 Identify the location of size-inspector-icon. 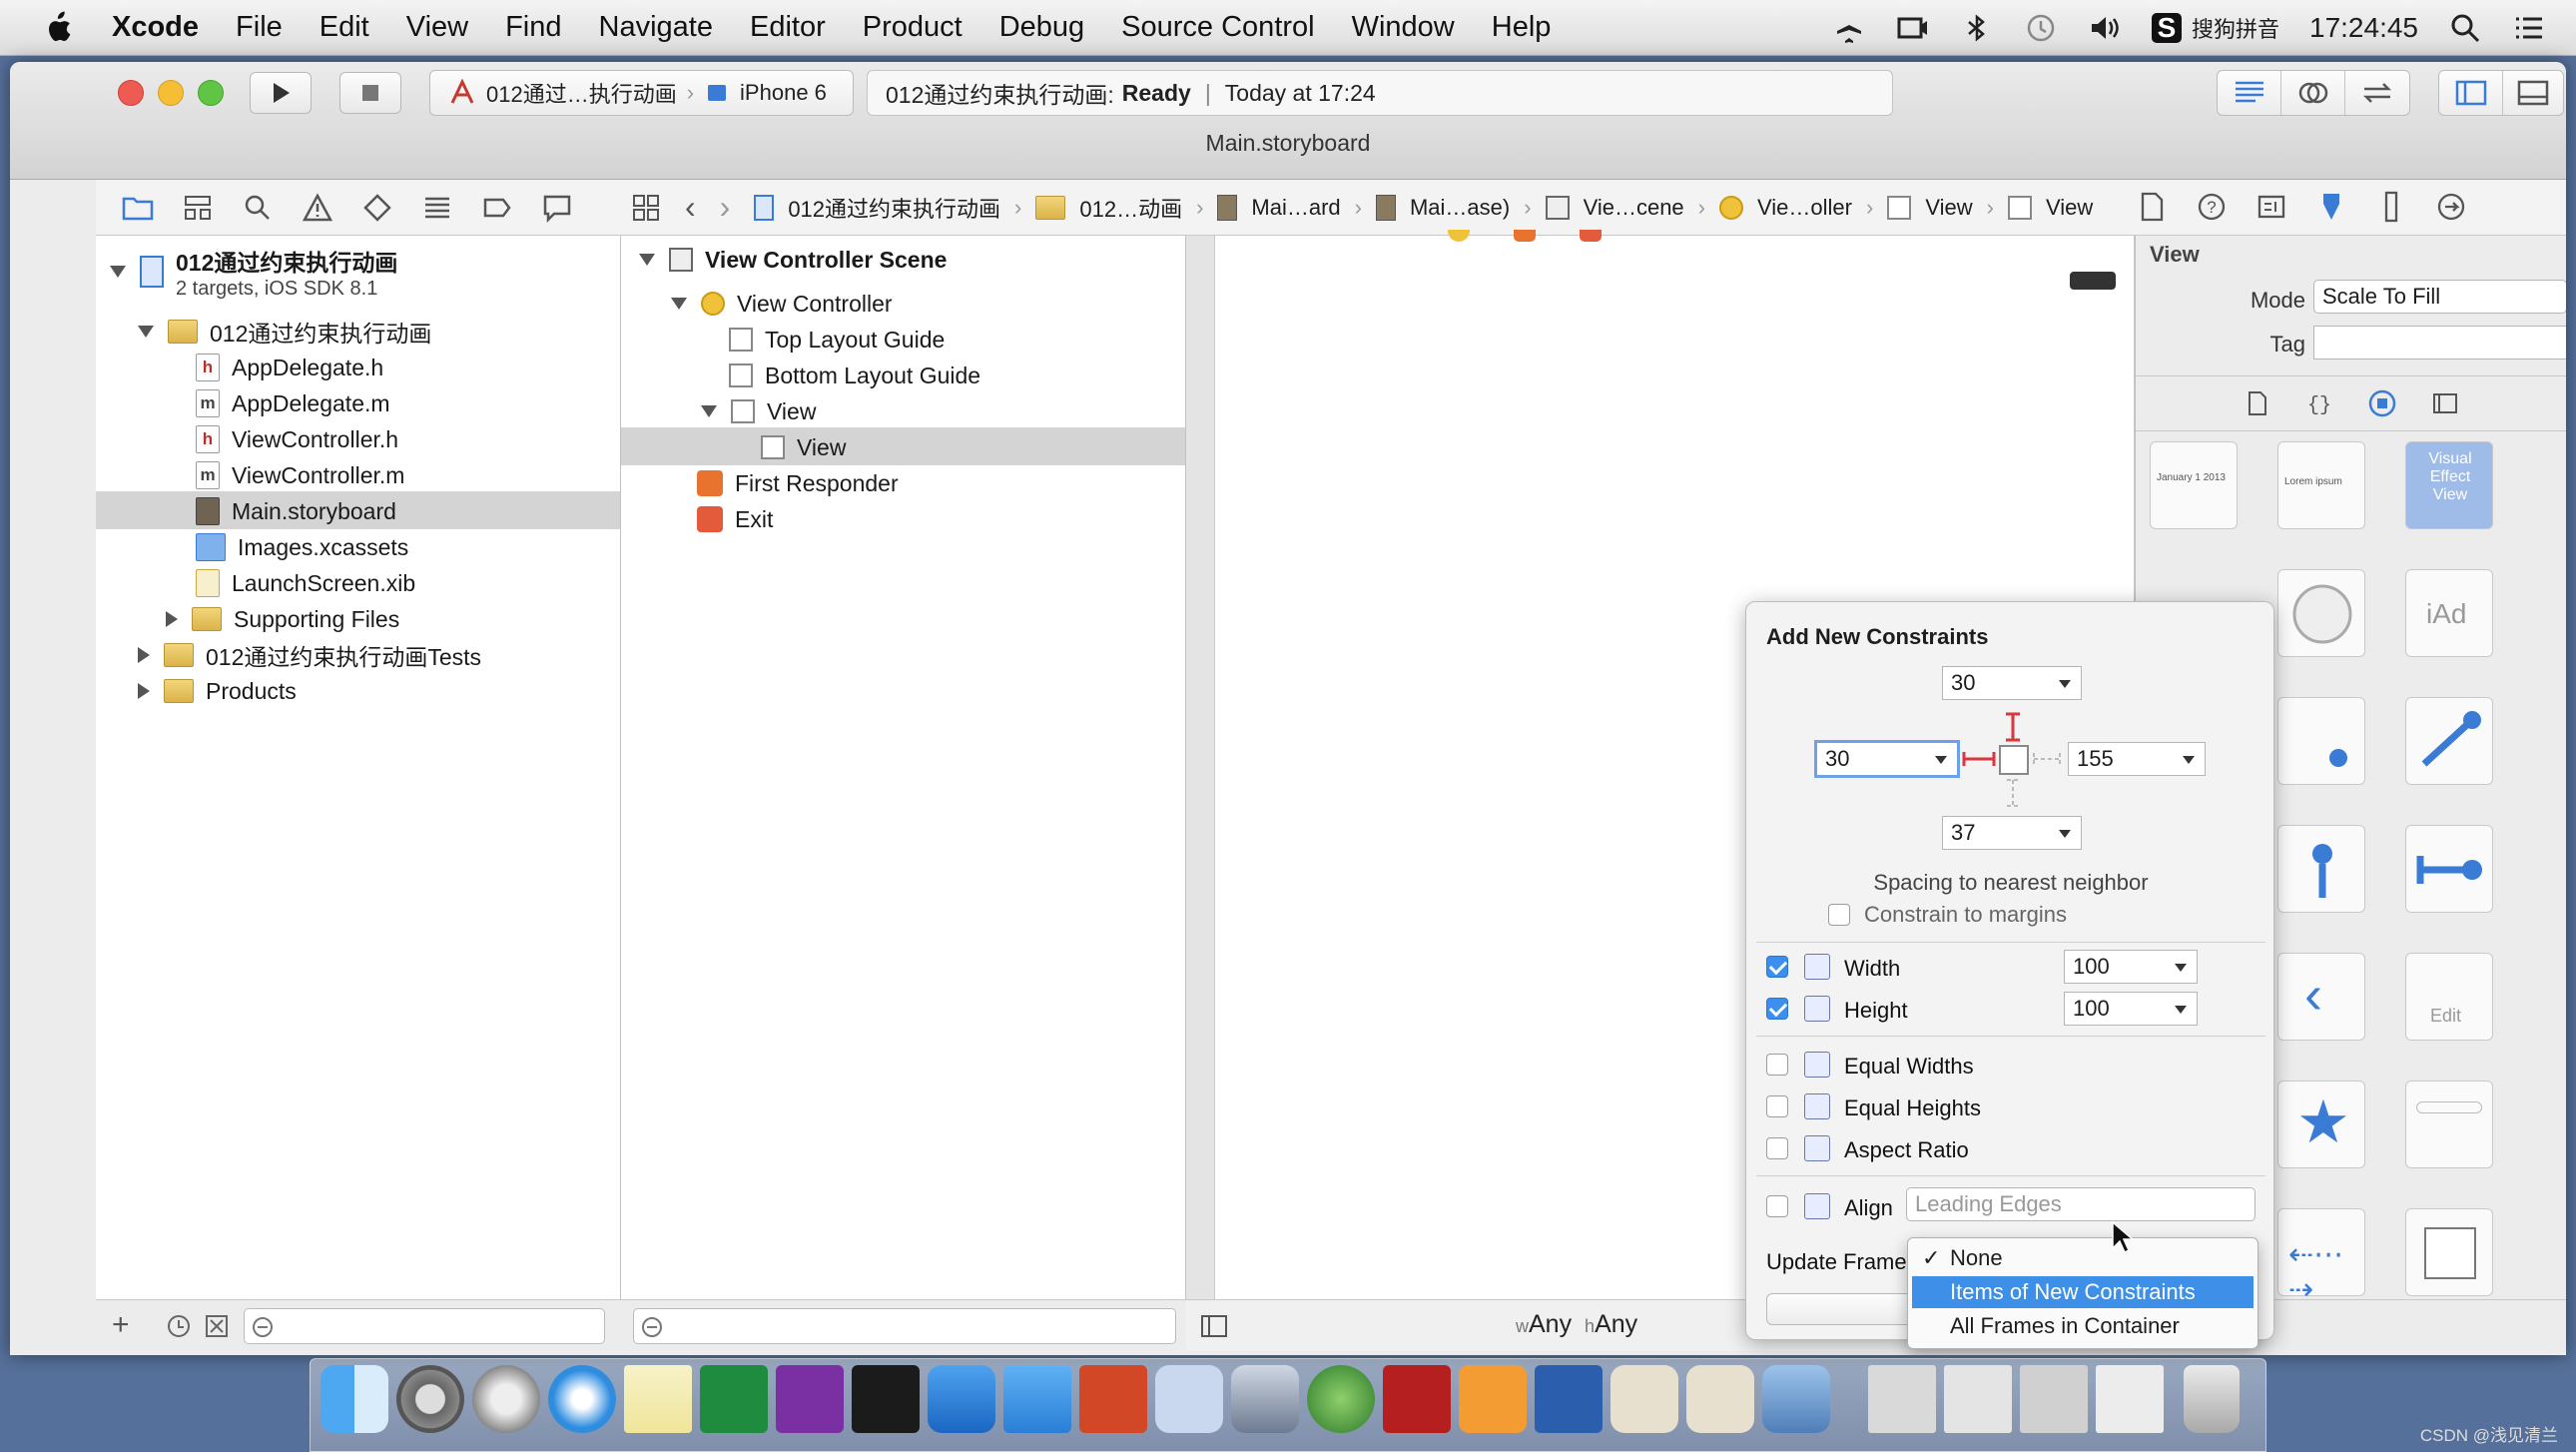
(2391, 207).